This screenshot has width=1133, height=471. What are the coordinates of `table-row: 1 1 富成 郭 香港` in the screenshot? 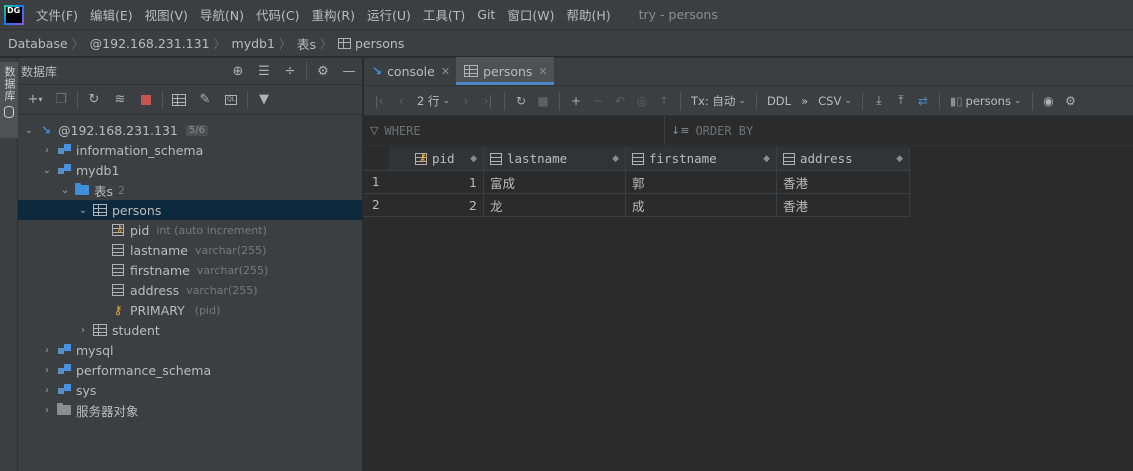 It's located at (637, 182).